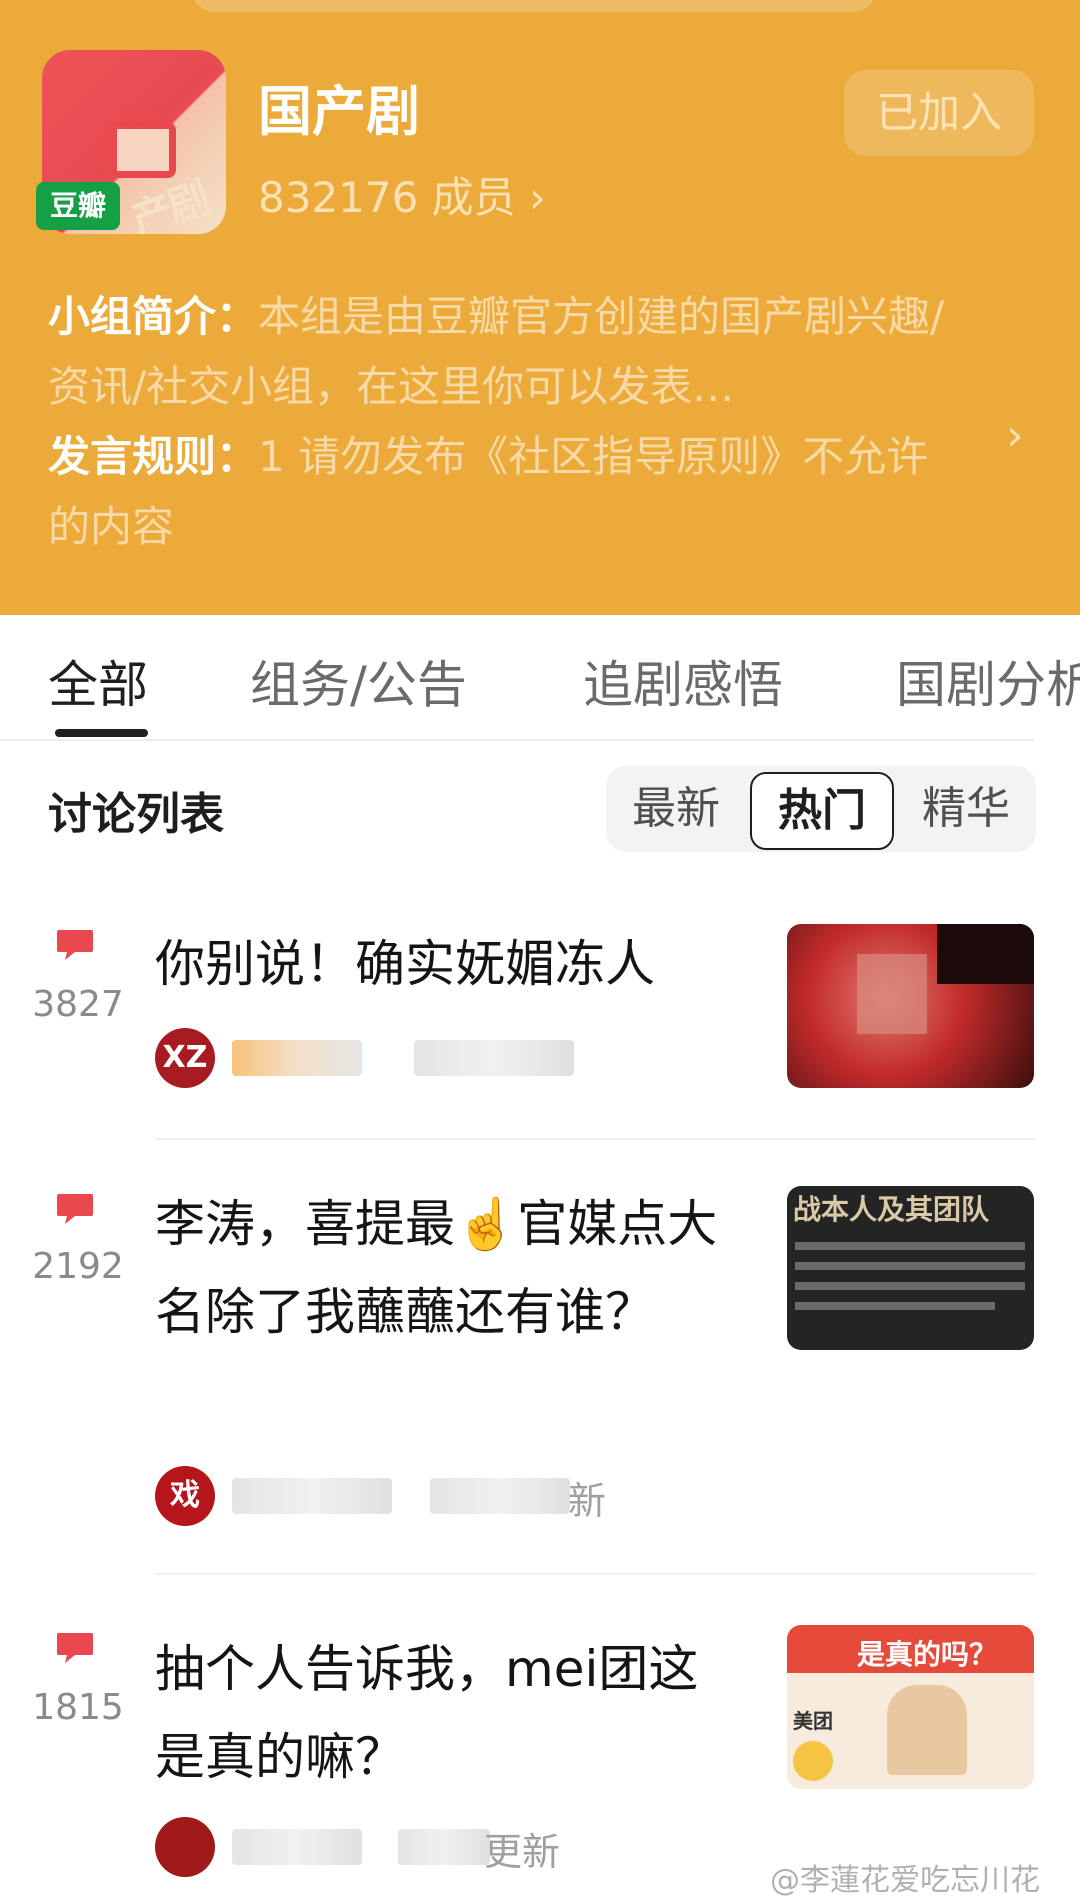 The width and height of the screenshot is (1080, 1899). I want to click on thumbnail-brand: 美团, so click(813, 1721).